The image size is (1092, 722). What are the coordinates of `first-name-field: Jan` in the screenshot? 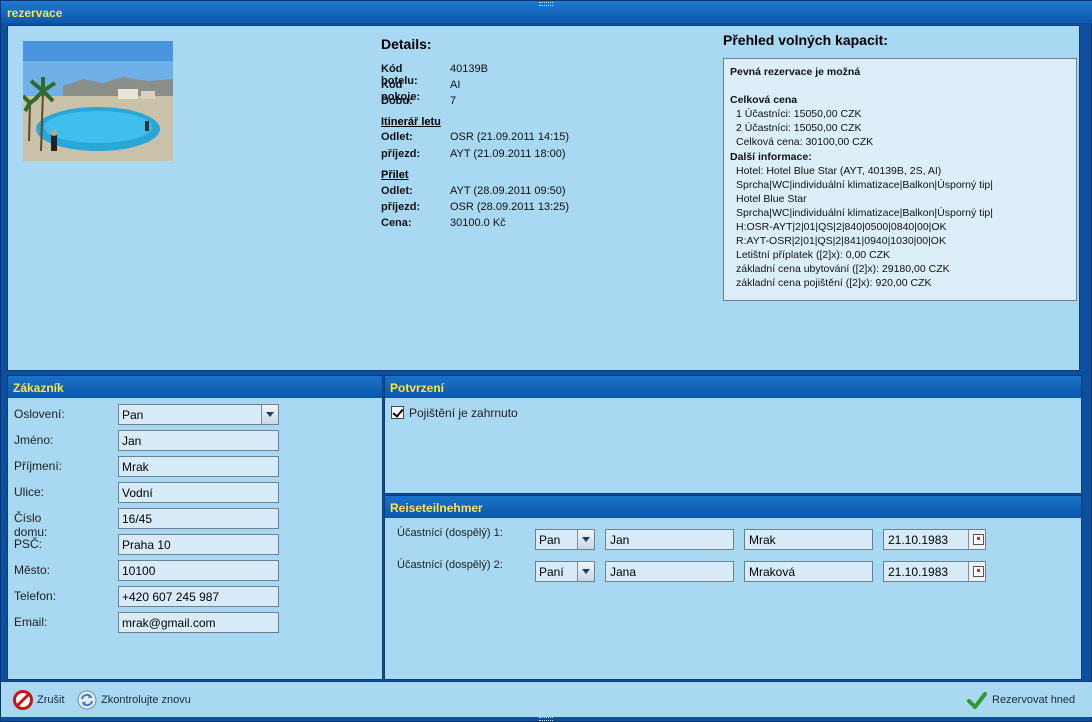 It's located at (198, 440).